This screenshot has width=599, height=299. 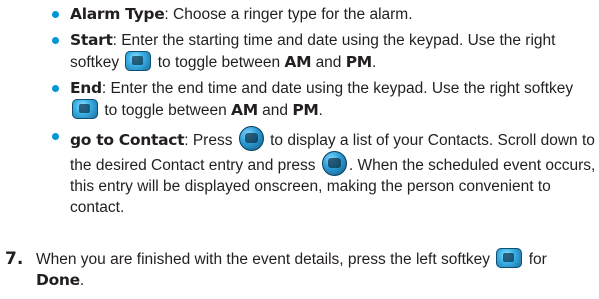 I want to click on left-softkey-icon, so click(x=509, y=258).